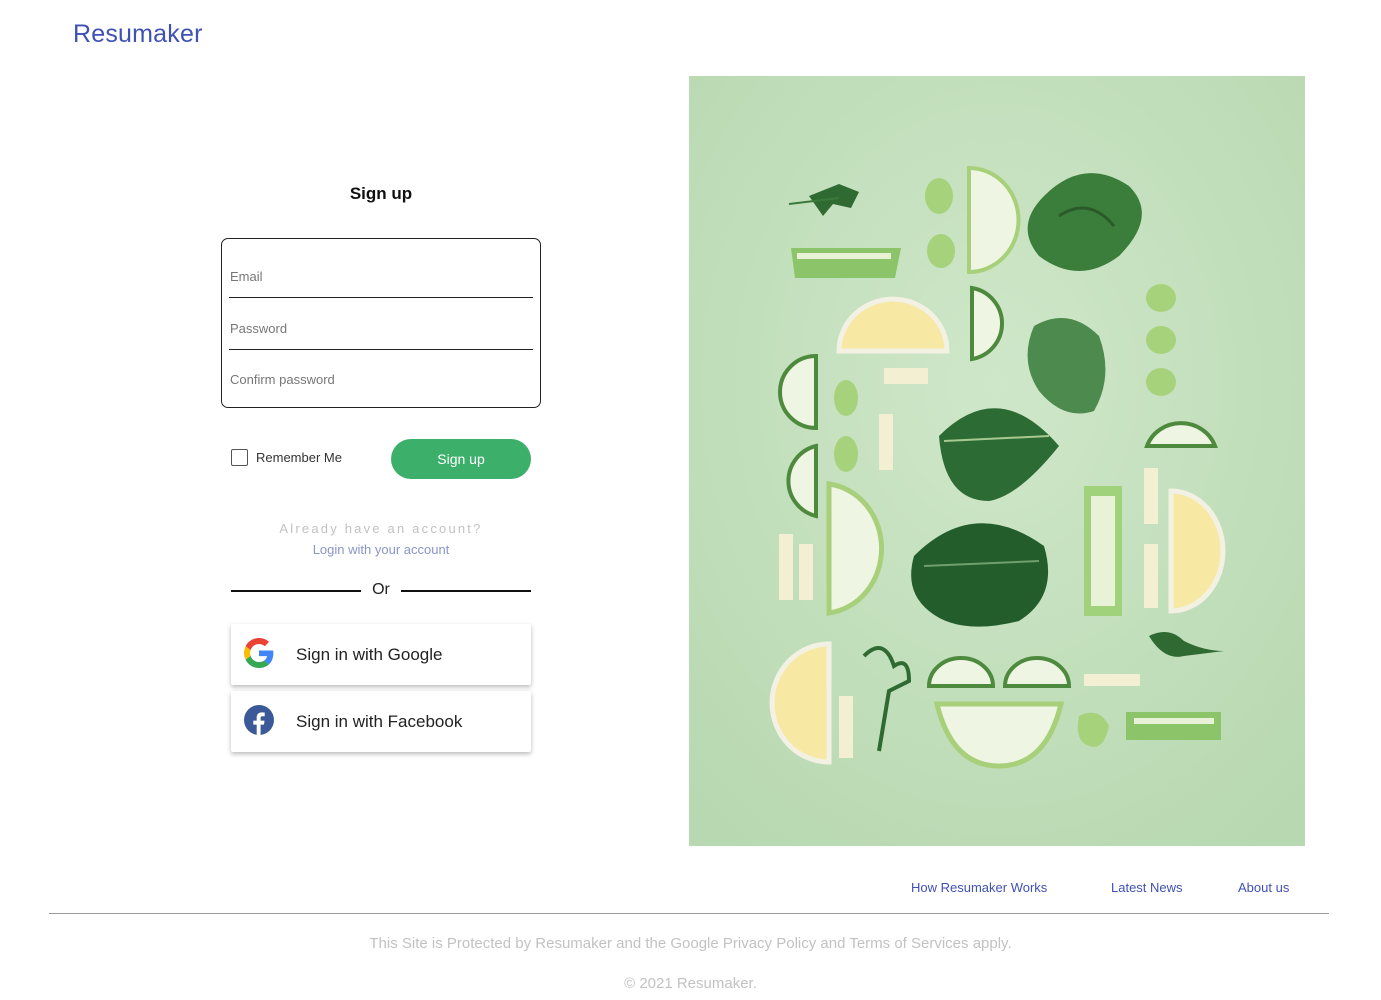 This screenshot has height=1000, width=1381. What do you see at coordinates (381, 276) in the screenshot?
I see `email-field` at bounding box center [381, 276].